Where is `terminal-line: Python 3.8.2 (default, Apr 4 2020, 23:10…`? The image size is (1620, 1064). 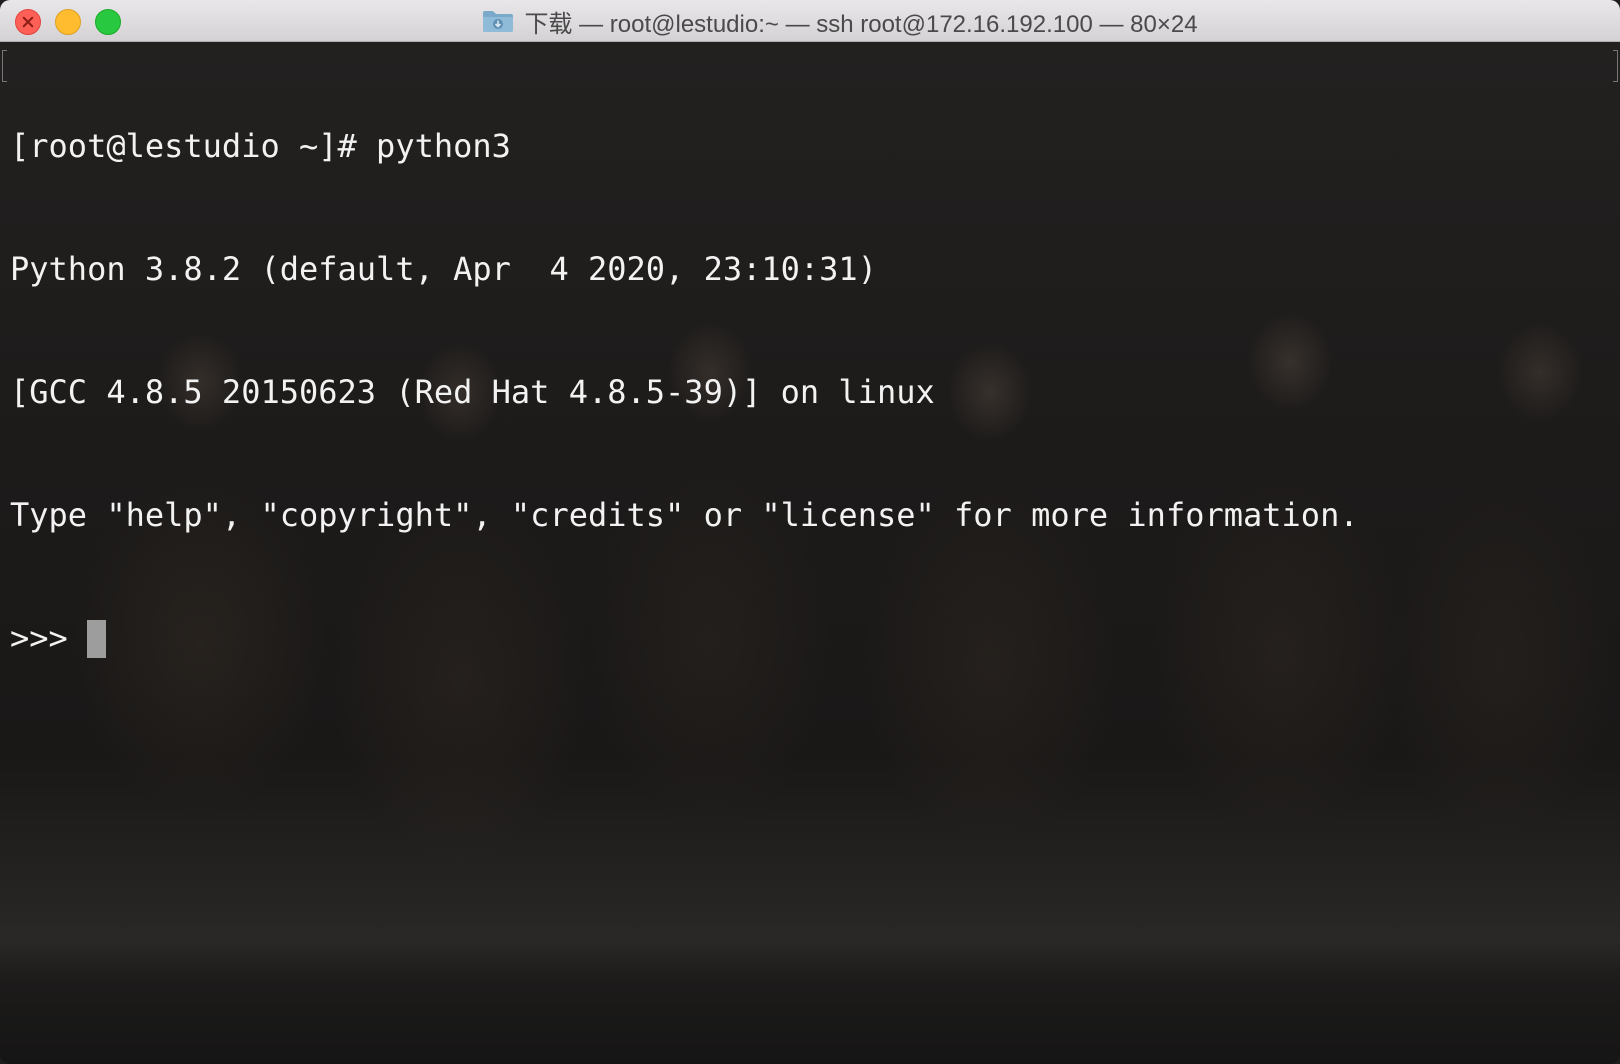
terminal-line: Python 3.8.2 (default, Apr 4 2020, 23:10… is located at coordinates (443, 269).